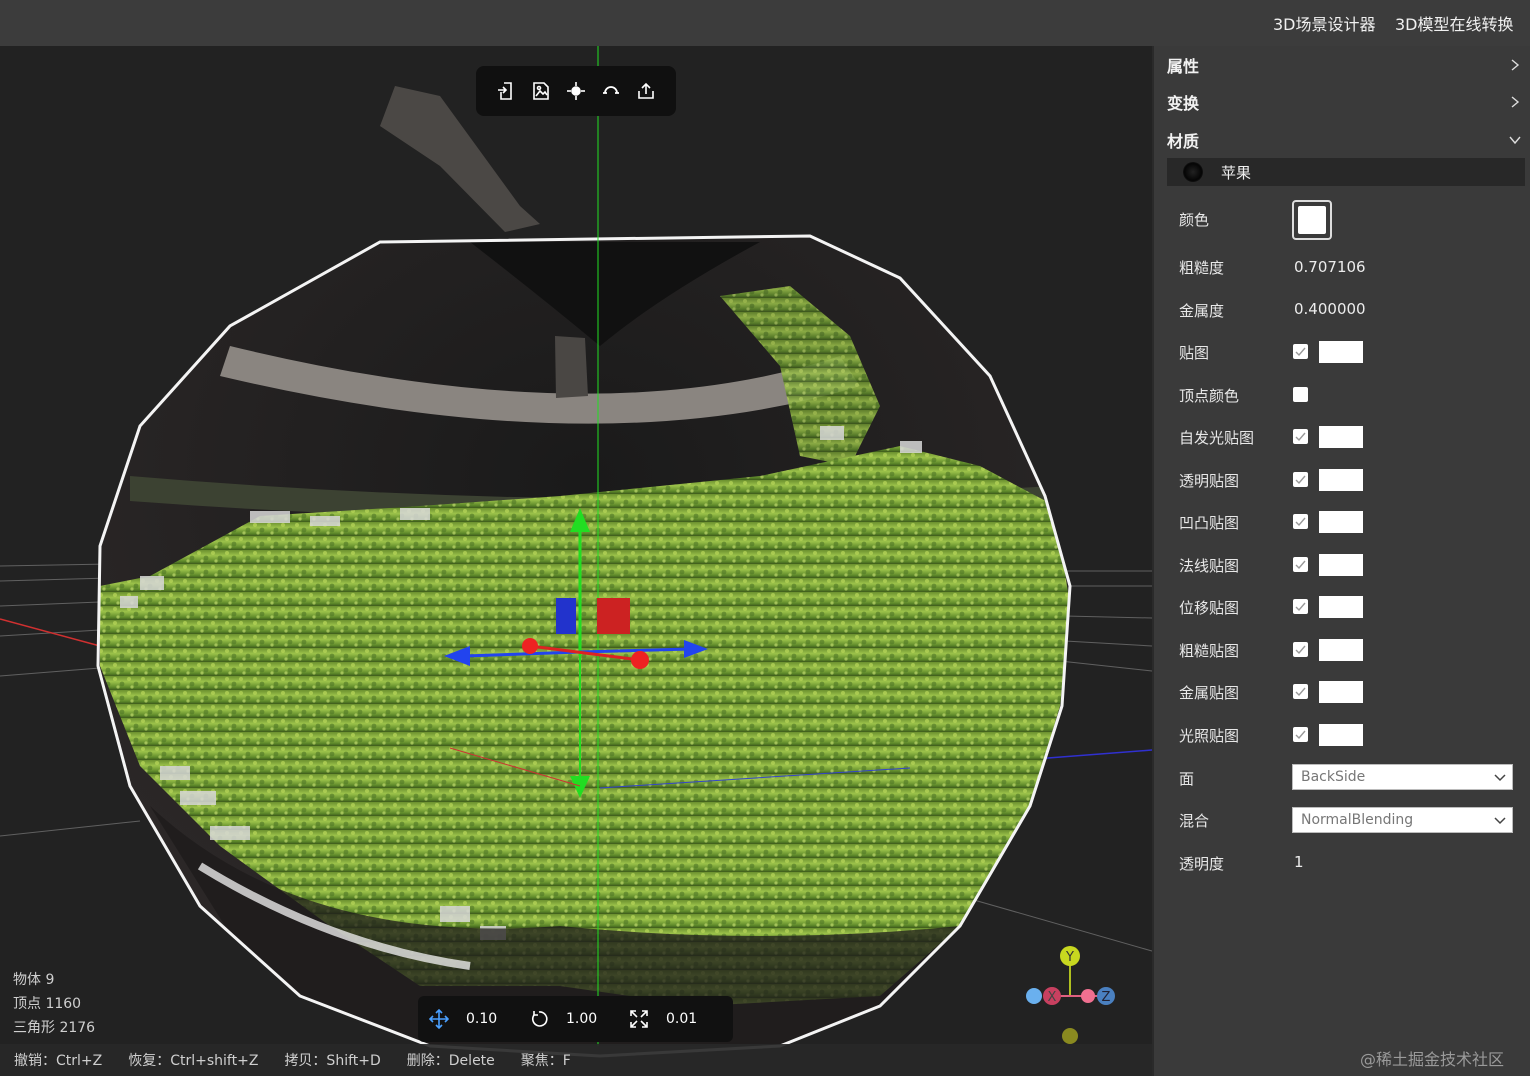 This screenshot has width=1530, height=1076. Describe the element at coordinates (1069, 957) in the screenshot. I see `gizmo-y-label: Y` at that location.